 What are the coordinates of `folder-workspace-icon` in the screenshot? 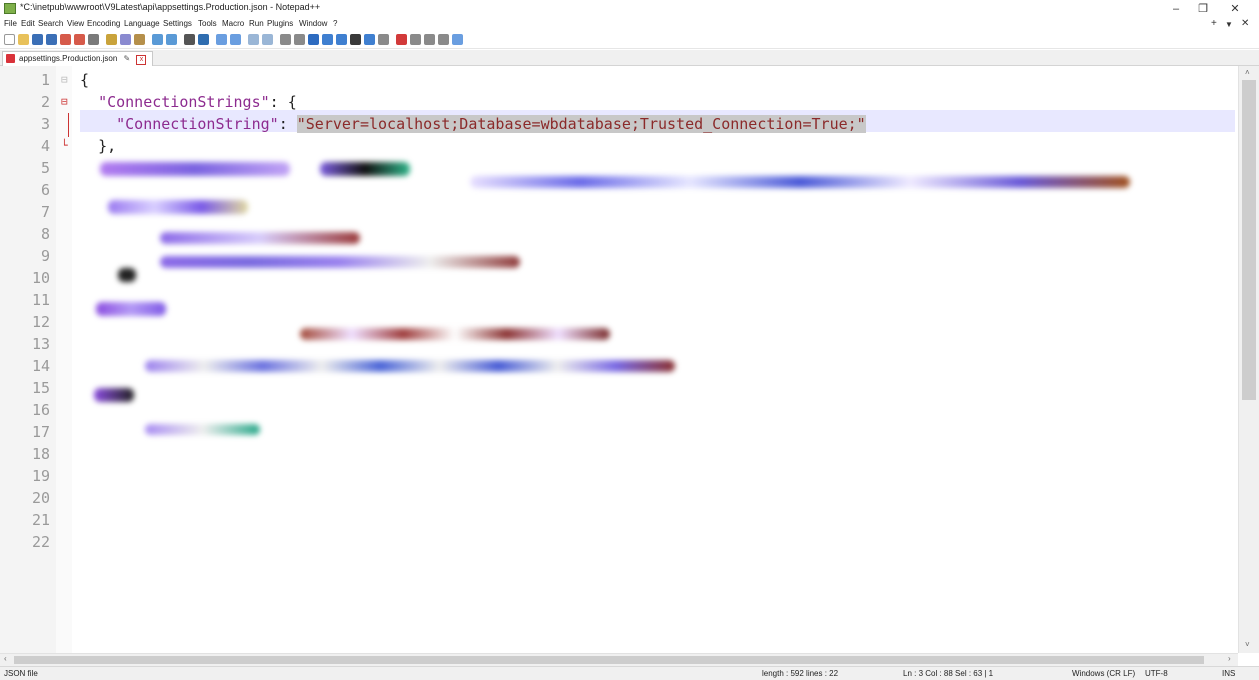 It's located at (355, 39).